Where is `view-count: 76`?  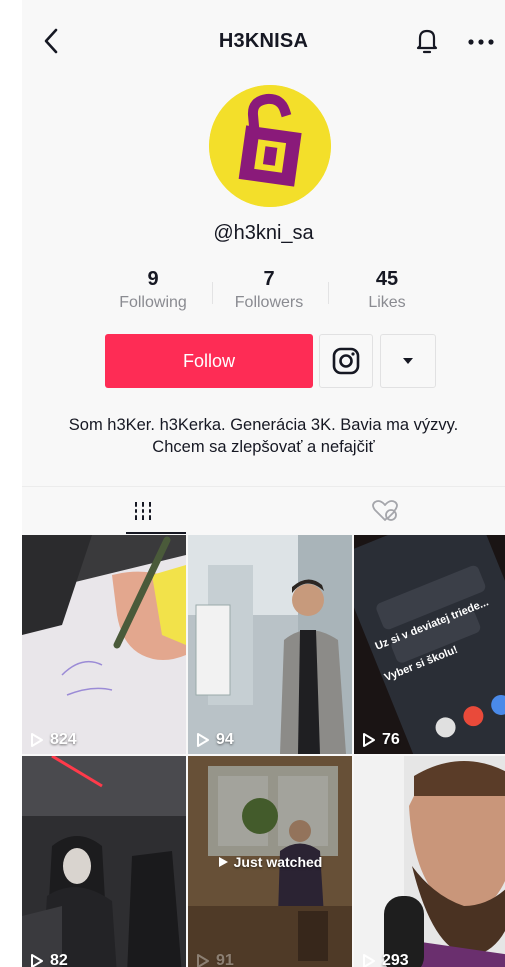 view-count: 76 is located at coordinates (381, 740).